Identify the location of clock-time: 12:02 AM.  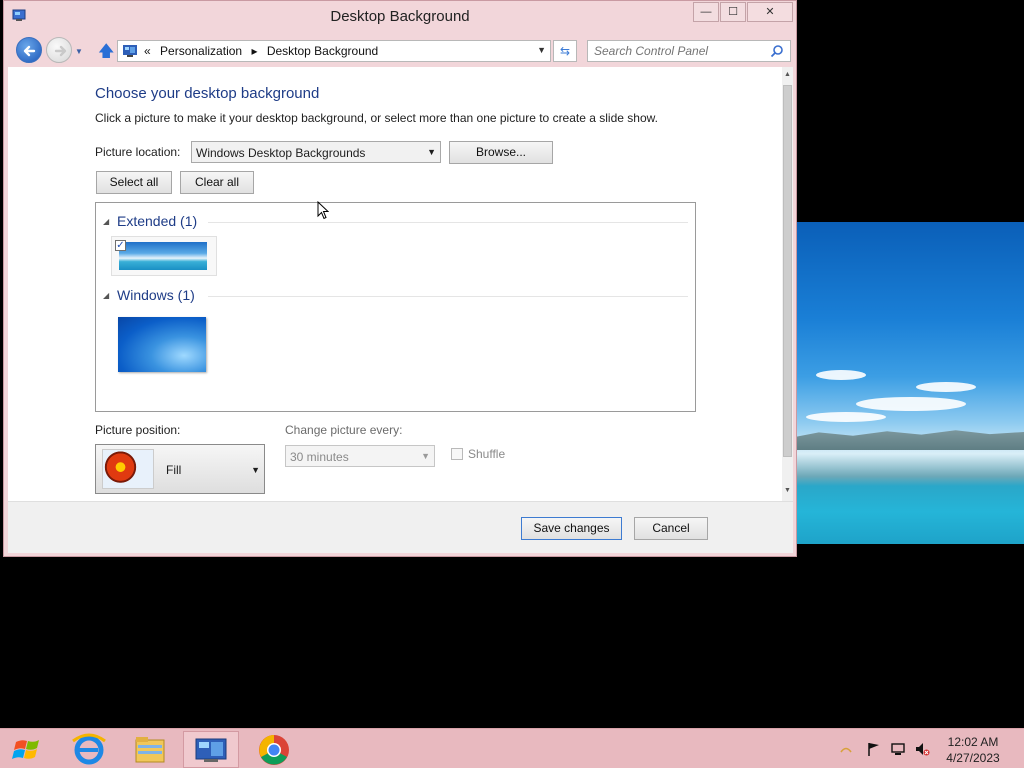
(973, 742).